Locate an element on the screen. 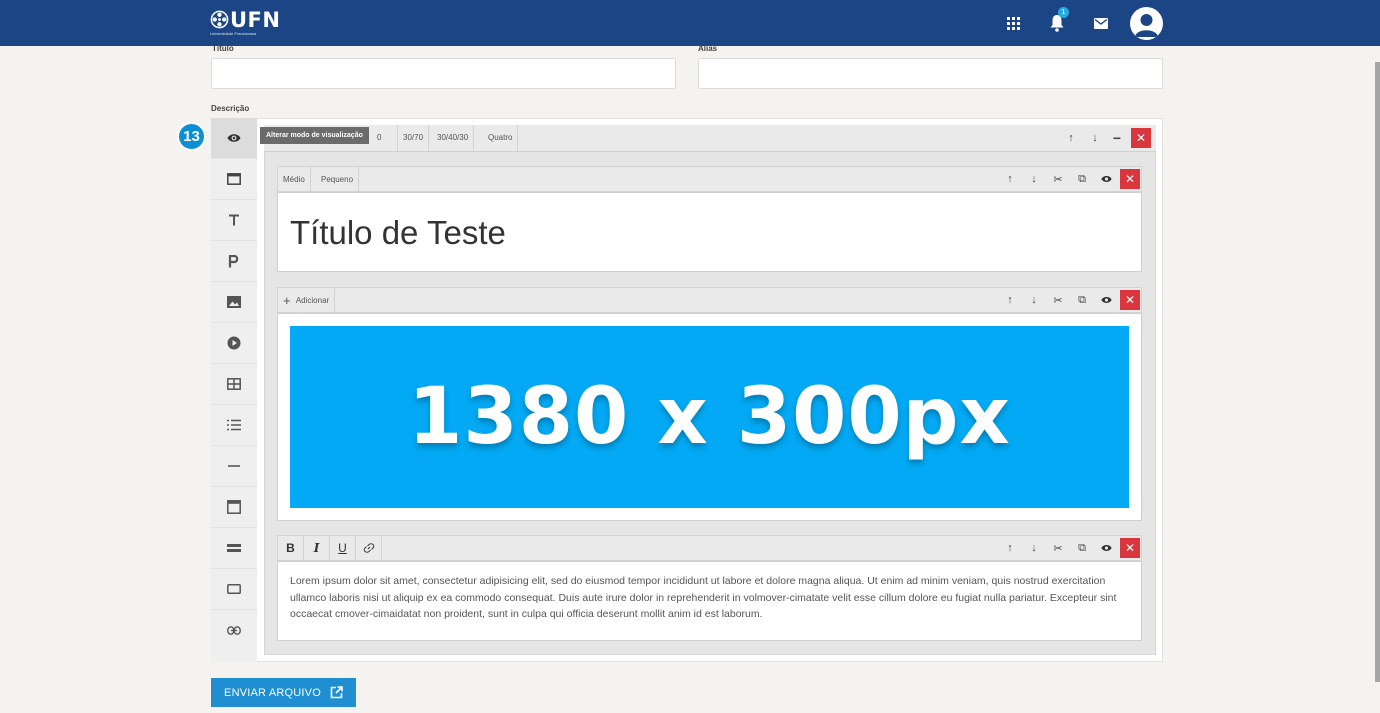 Image resolution: width=1380 pixels, height=713 pixels. apps-icon is located at coordinates (1013, 23).